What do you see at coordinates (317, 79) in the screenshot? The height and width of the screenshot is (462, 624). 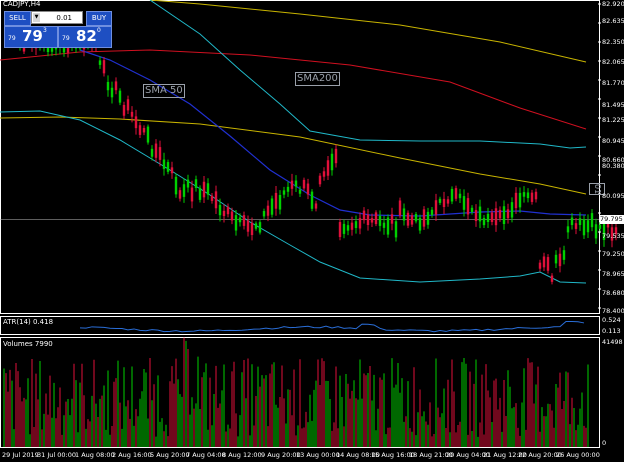 I see `sma200-annotation: SMA200` at bounding box center [317, 79].